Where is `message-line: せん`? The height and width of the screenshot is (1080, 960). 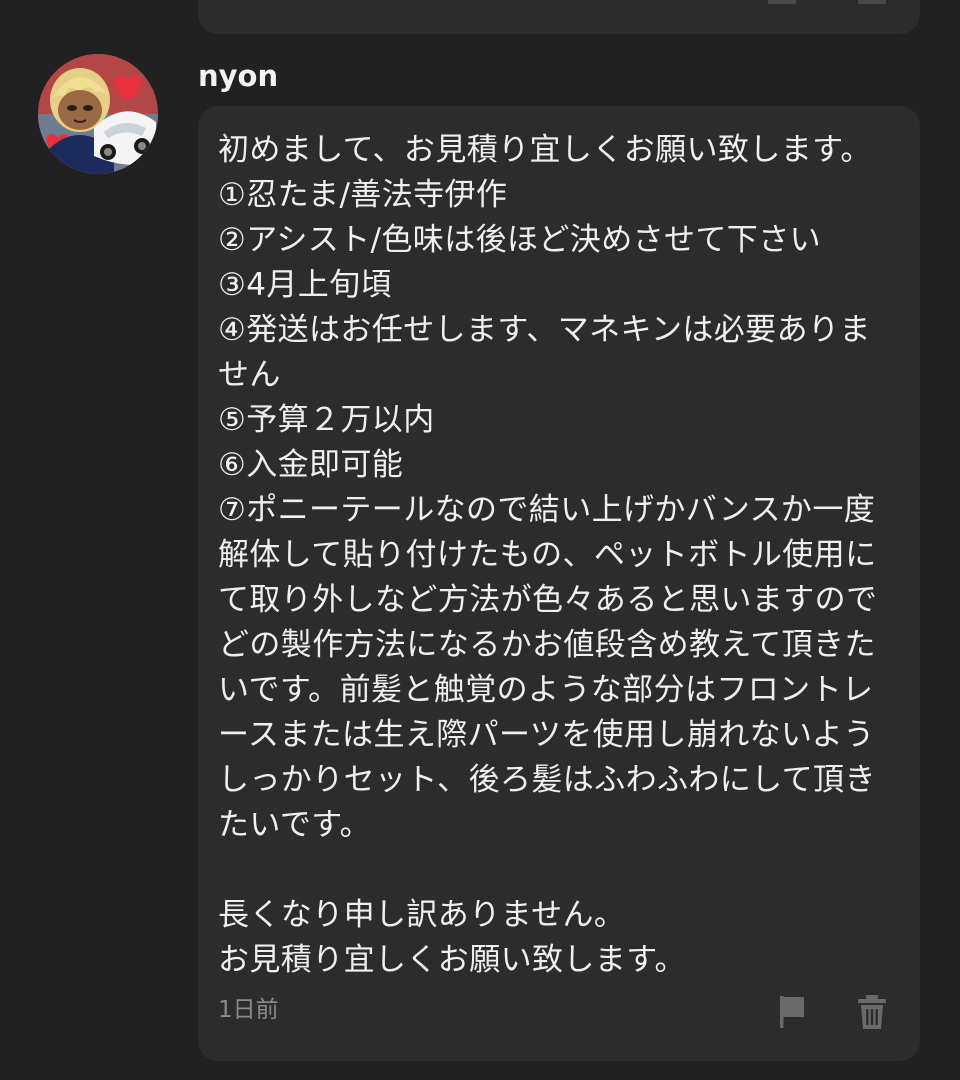 message-line: せん is located at coordinates (249, 375).